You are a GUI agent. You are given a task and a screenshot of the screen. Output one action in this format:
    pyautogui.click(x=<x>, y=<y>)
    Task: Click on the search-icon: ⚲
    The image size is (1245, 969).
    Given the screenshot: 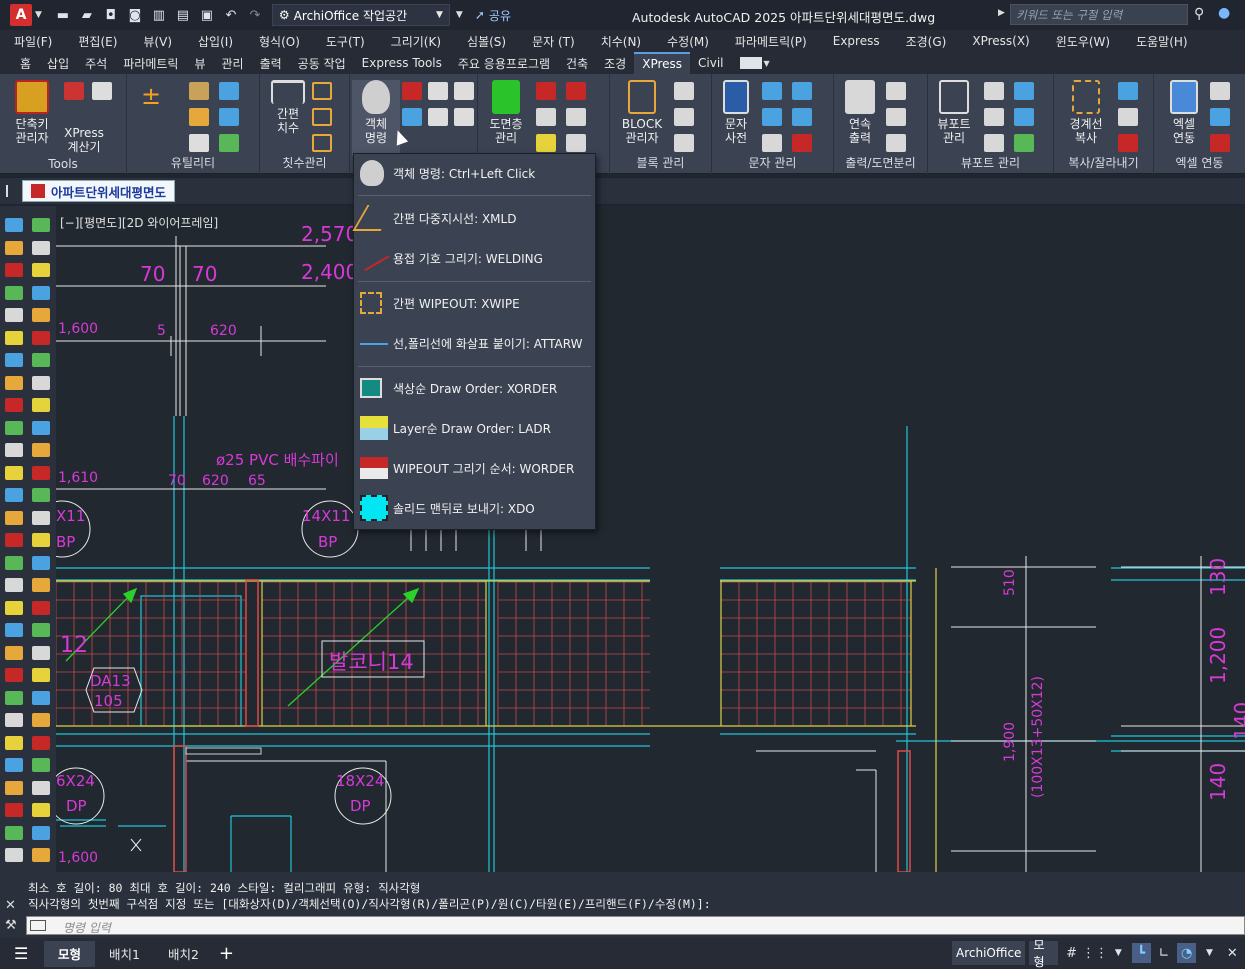 What is the action you would take?
    pyautogui.click(x=1199, y=14)
    